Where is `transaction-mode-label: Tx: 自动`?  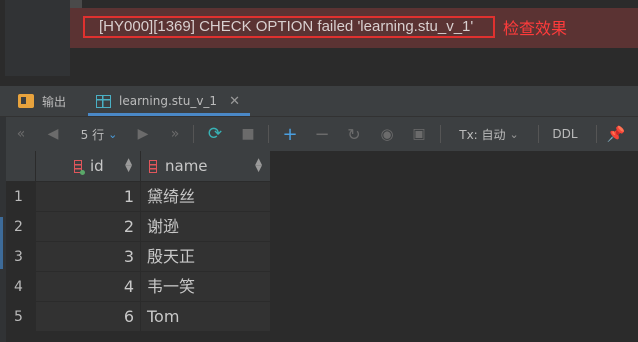 transaction-mode-label: Tx: 自动 is located at coordinates (482, 134).